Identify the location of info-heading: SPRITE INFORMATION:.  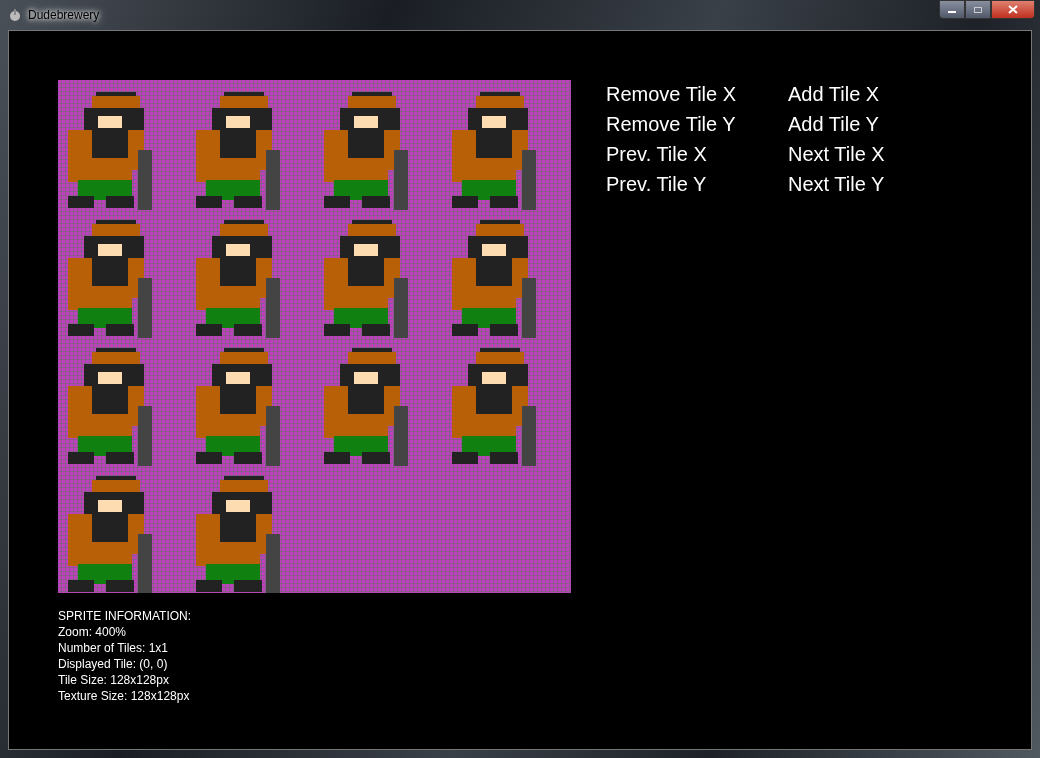
(125, 616).